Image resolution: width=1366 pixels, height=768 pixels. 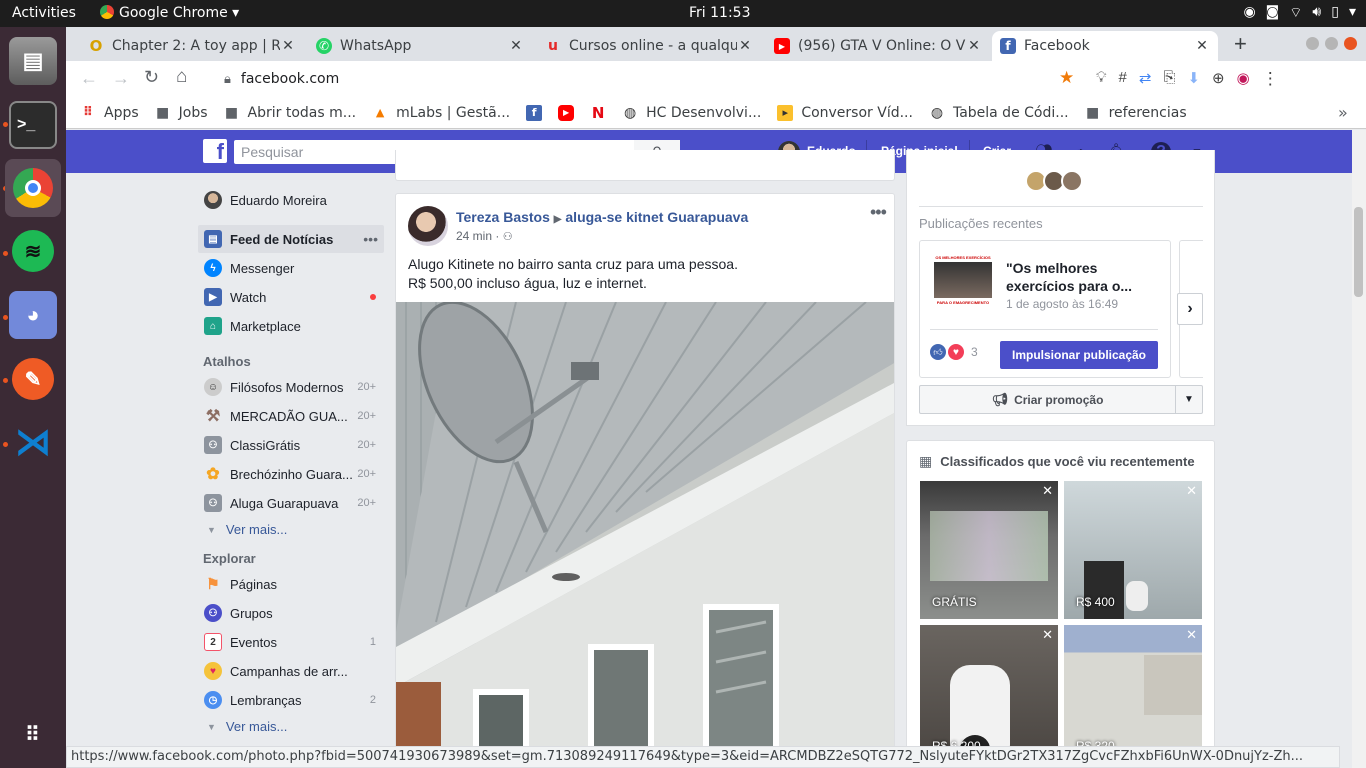 I want to click on reload-icon: ↻, so click(x=151, y=77).